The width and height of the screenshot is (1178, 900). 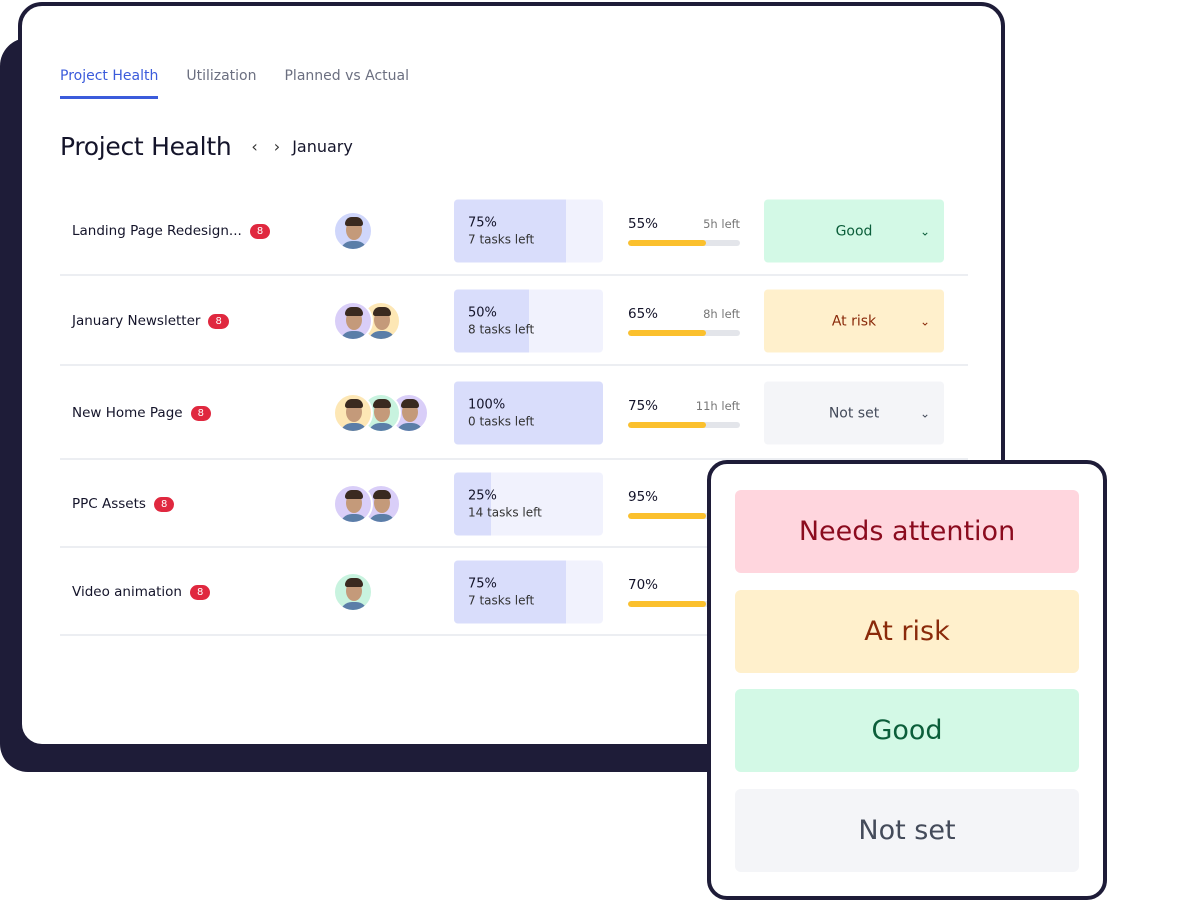 I want to click on project-name: PPC Assets 8, so click(x=123, y=504).